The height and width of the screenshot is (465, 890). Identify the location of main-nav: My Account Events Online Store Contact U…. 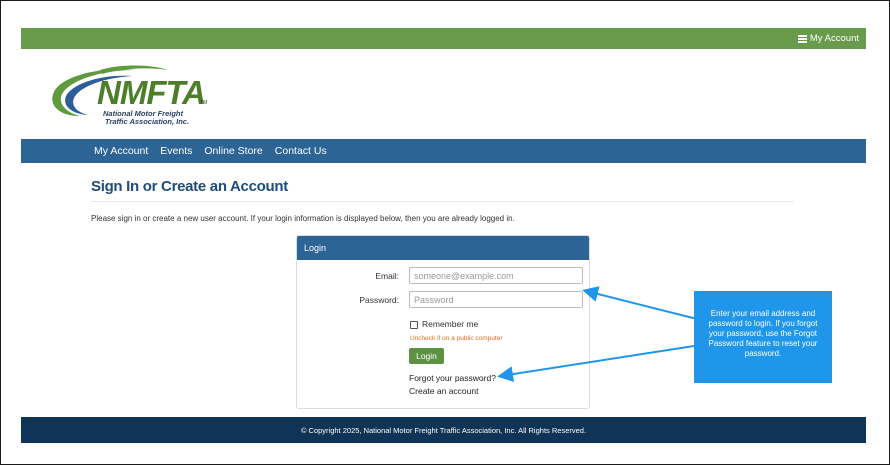
(443, 151).